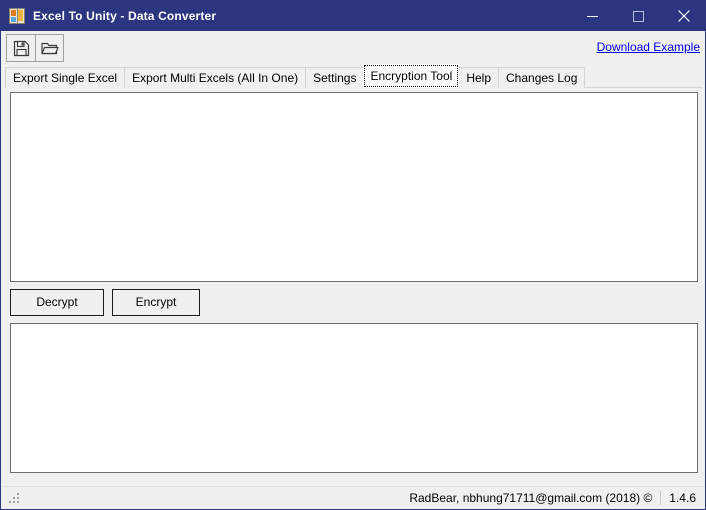 The image size is (706, 510). Describe the element at coordinates (661, 498) in the screenshot. I see `status-separator` at that location.